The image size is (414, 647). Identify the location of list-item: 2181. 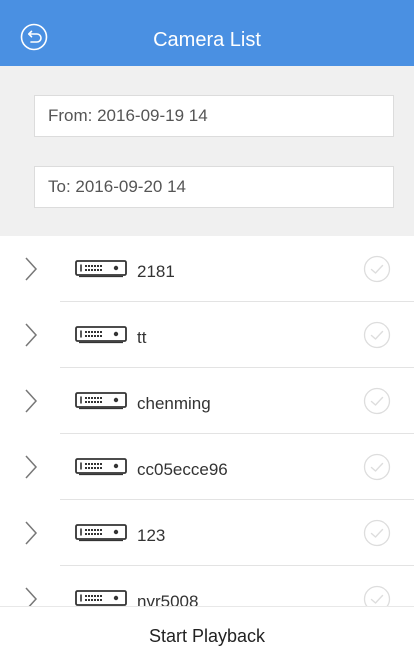
(207, 269).